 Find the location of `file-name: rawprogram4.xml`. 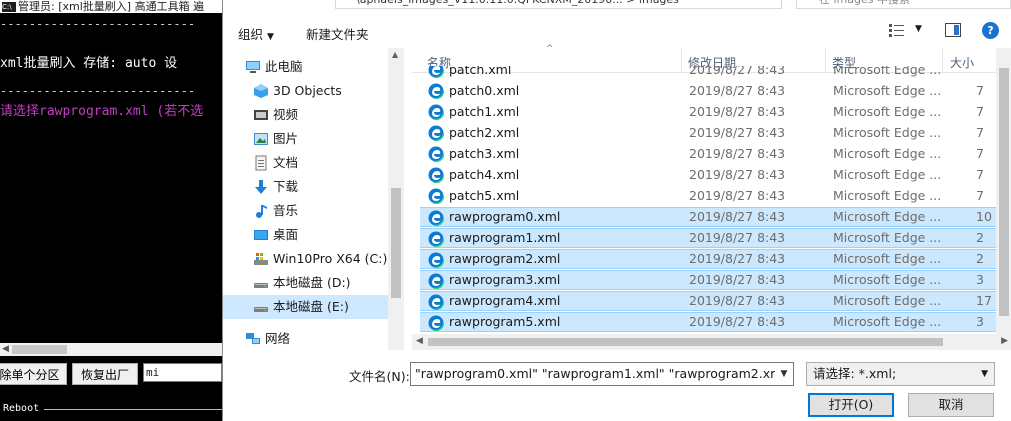

file-name: rawprogram4.xml is located at coordinates (505, 300).